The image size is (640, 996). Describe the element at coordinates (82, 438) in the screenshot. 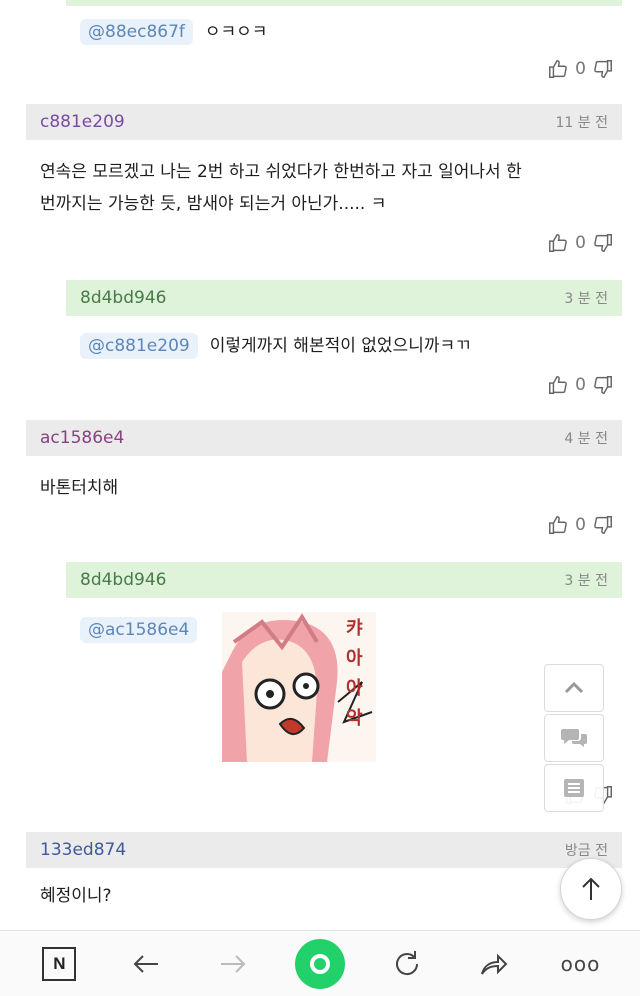

I see `comment-author: ac1586e4` at that location.